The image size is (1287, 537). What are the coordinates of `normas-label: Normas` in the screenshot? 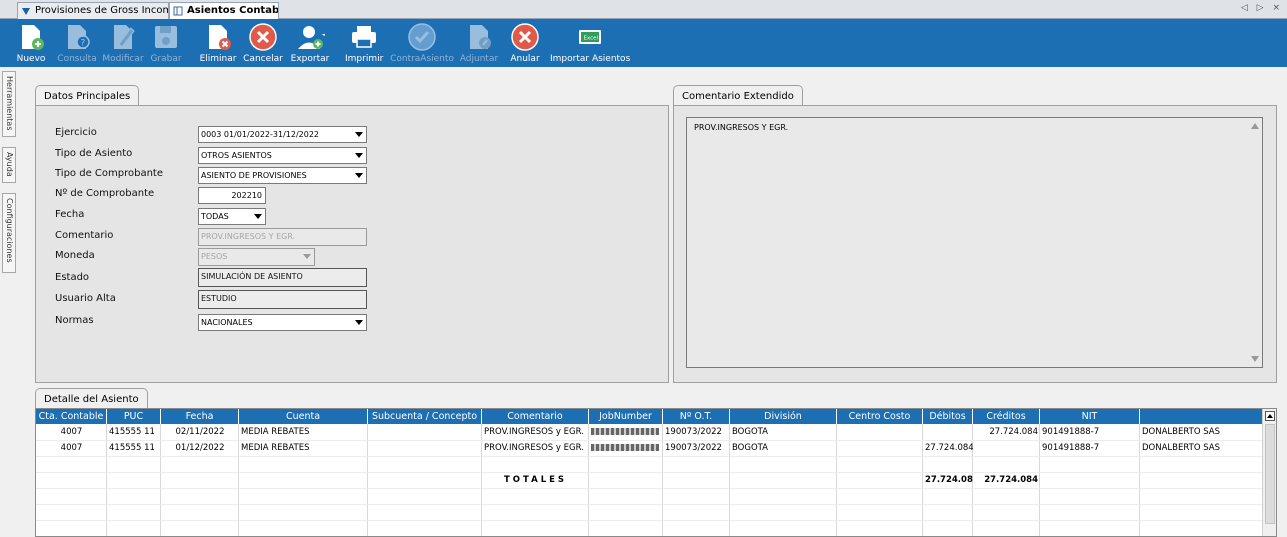 It's located at (74, 320).